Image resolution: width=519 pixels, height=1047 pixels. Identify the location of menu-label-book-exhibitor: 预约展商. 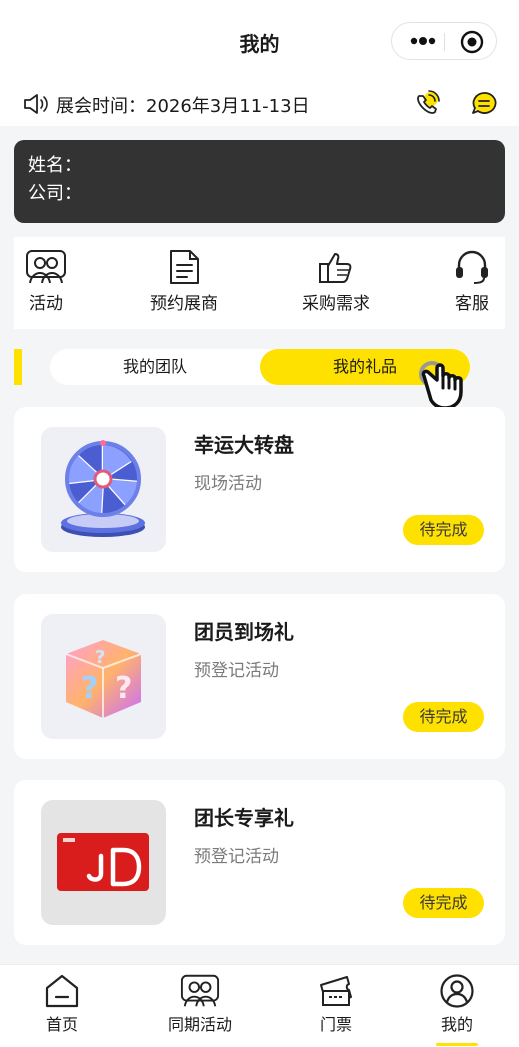
(184, 304).